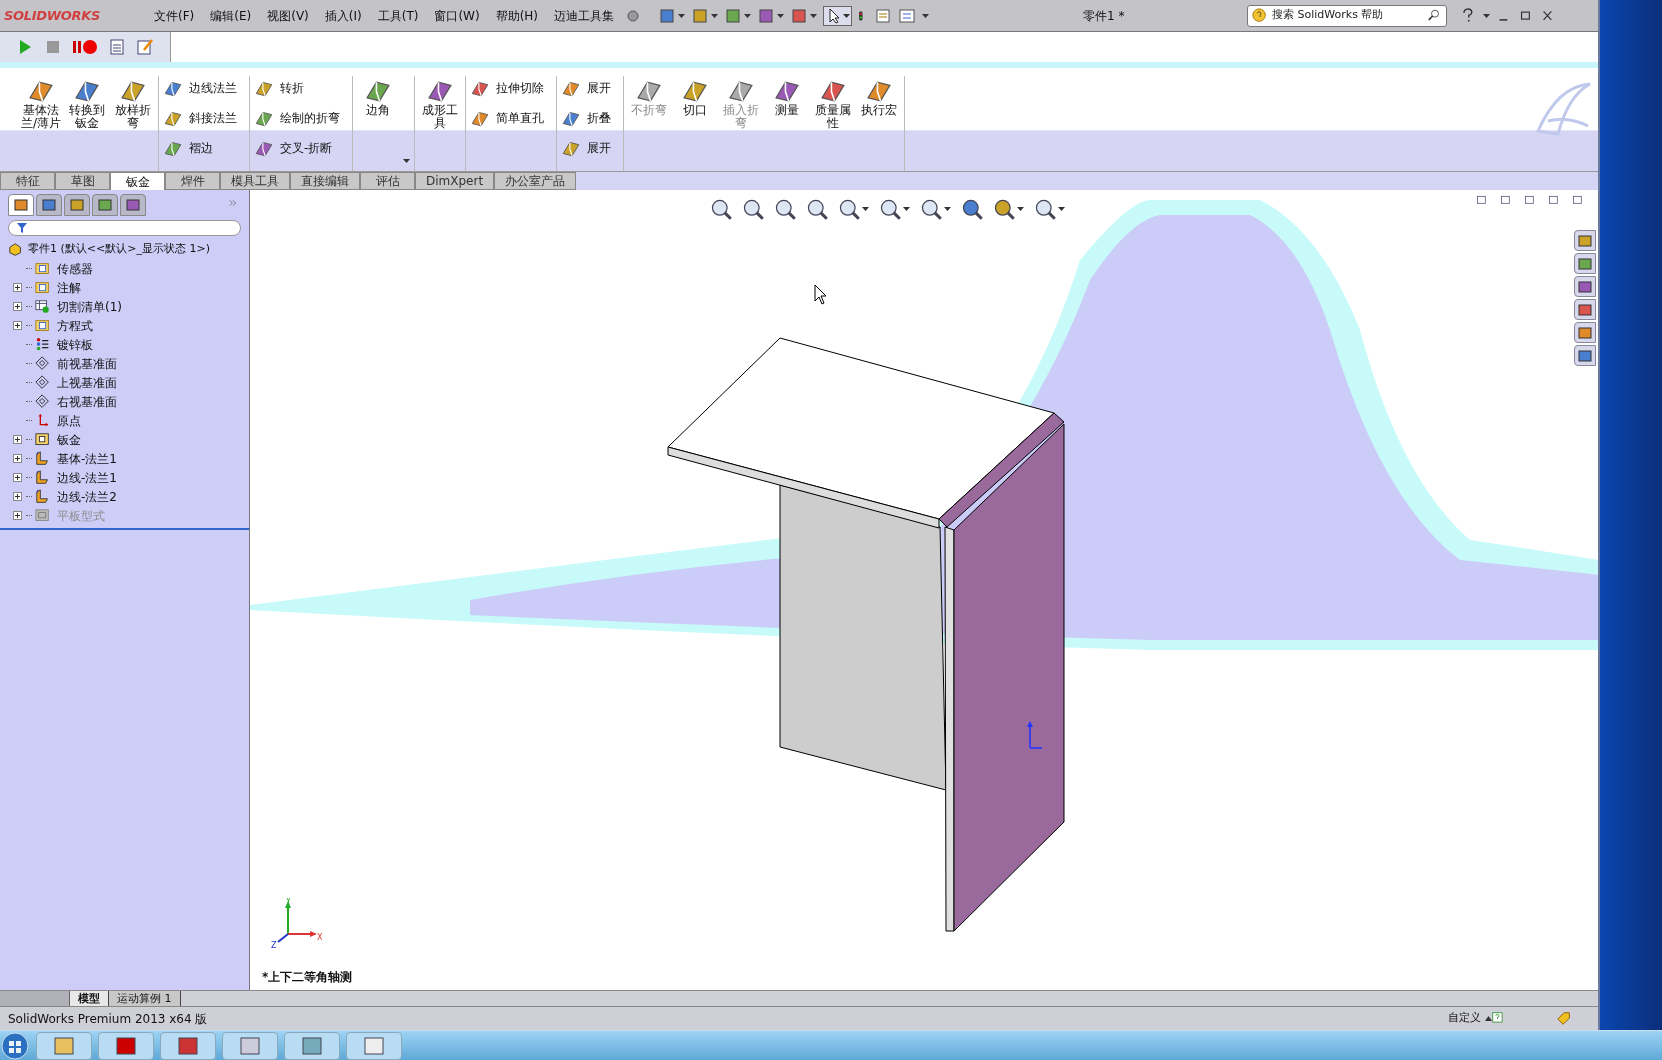  Describe the element at coordinates (69, 420) in the screenshot. I see `tree-item: 原点` at that location.